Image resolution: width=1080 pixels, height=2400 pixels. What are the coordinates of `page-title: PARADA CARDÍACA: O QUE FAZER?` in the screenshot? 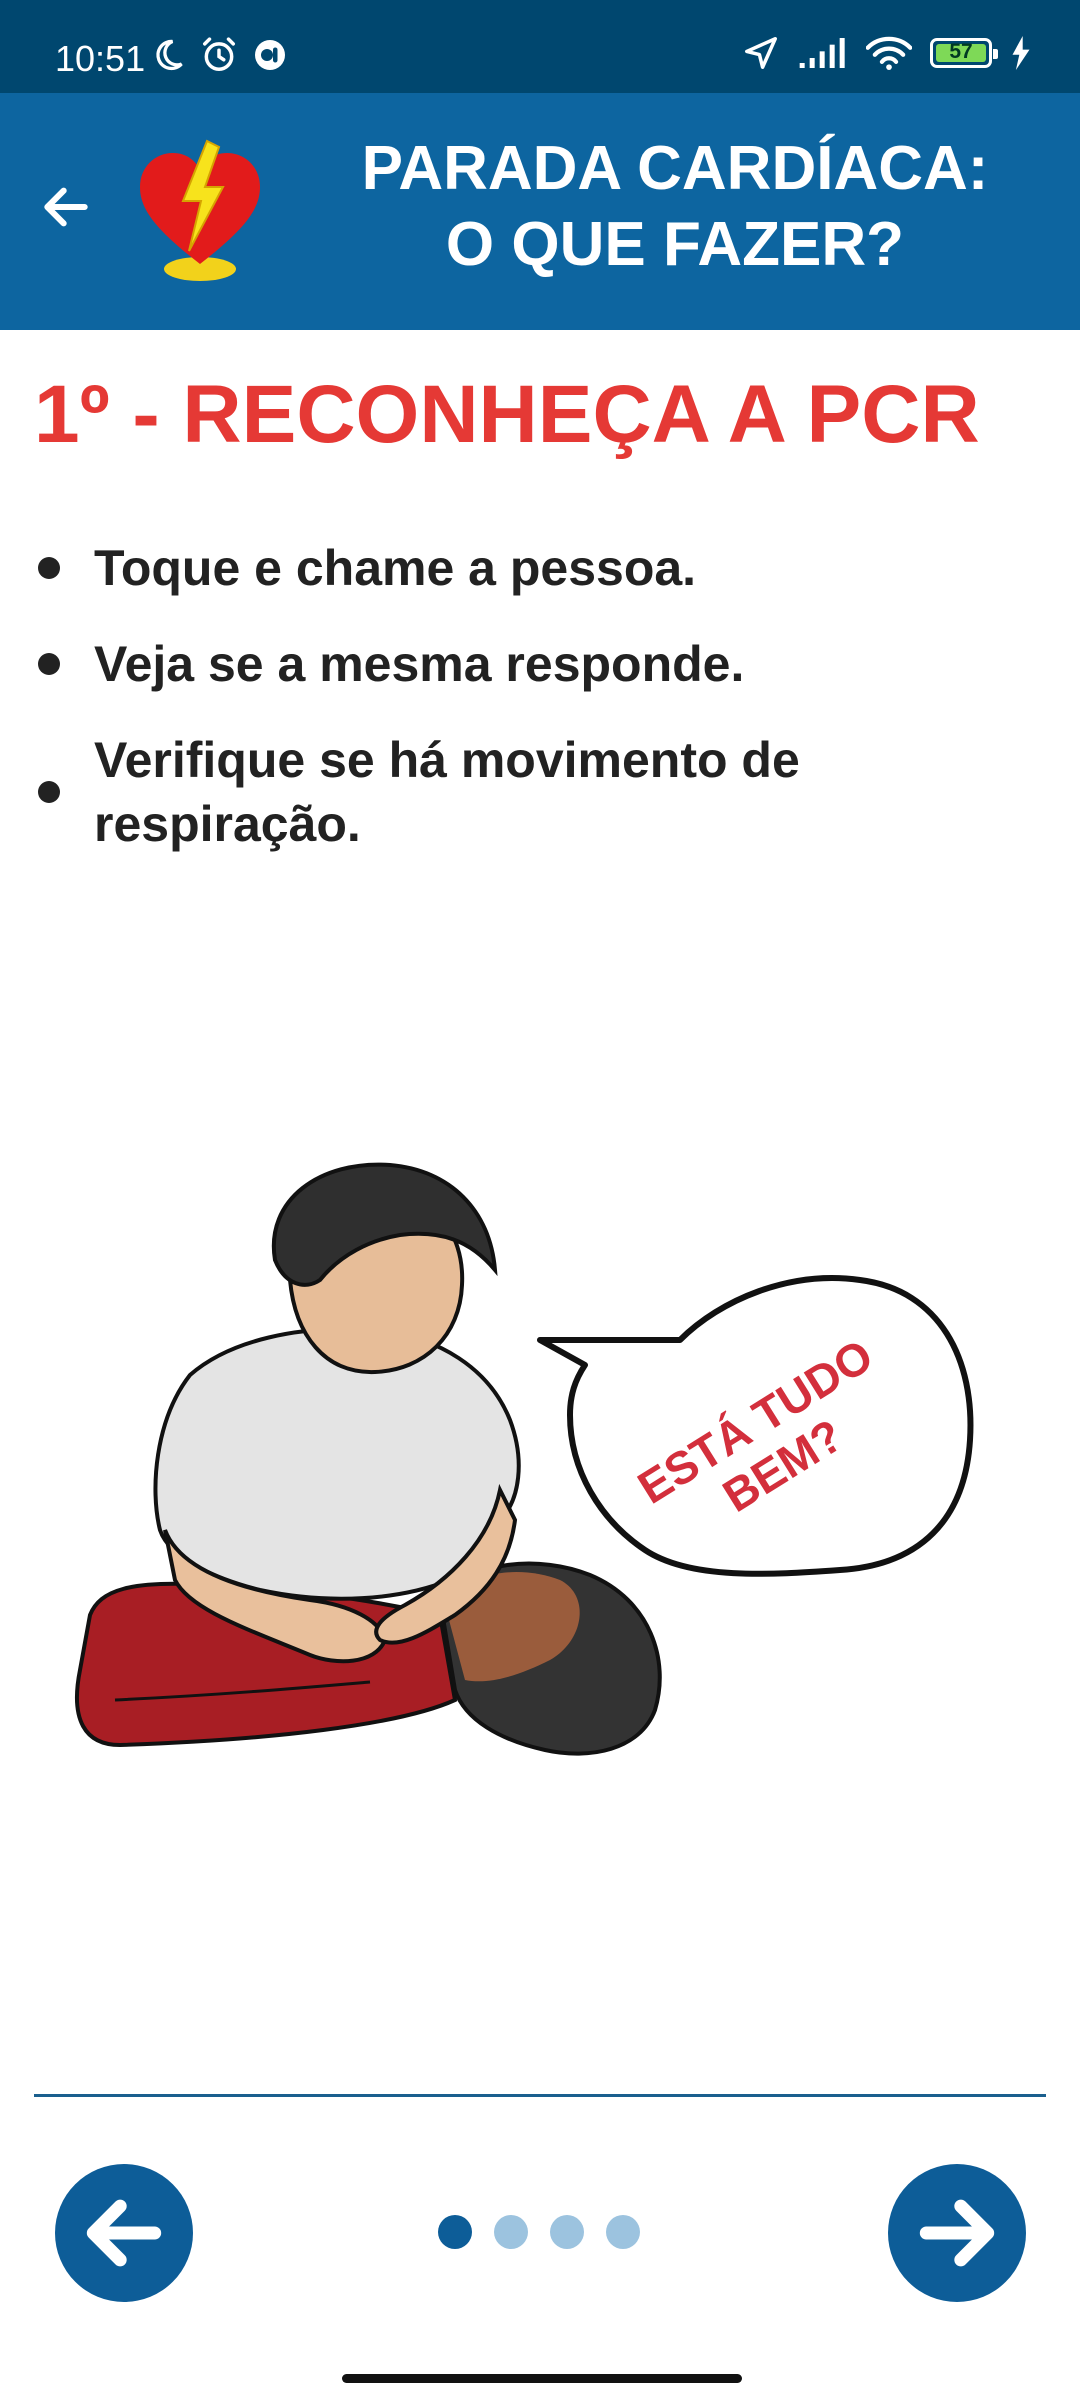 It's located at (675, 207).